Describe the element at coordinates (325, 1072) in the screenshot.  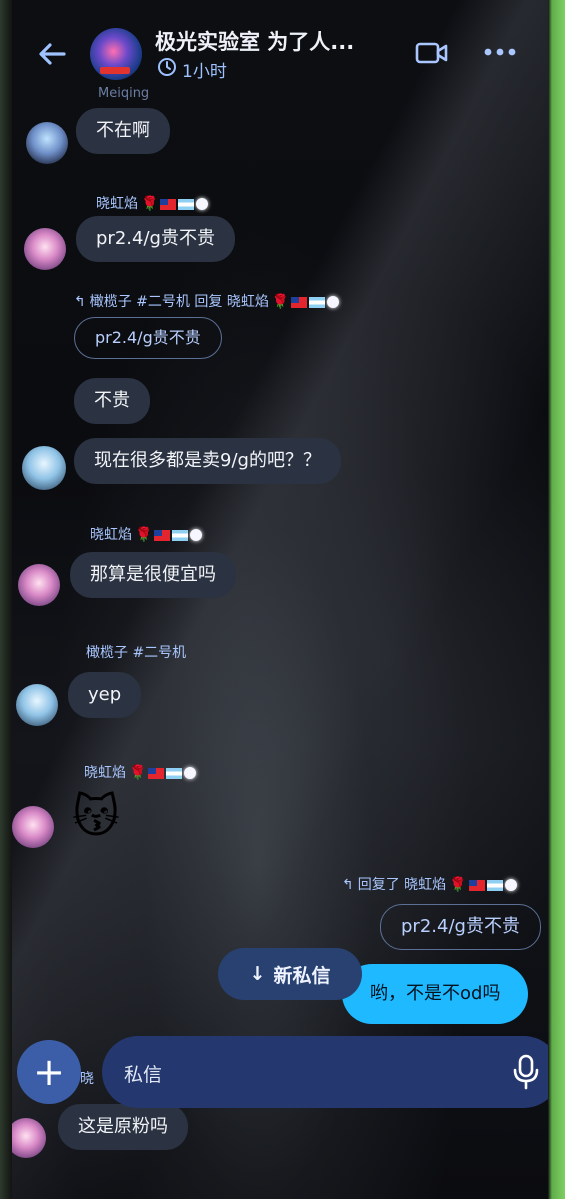
I see `message-input` at that location.